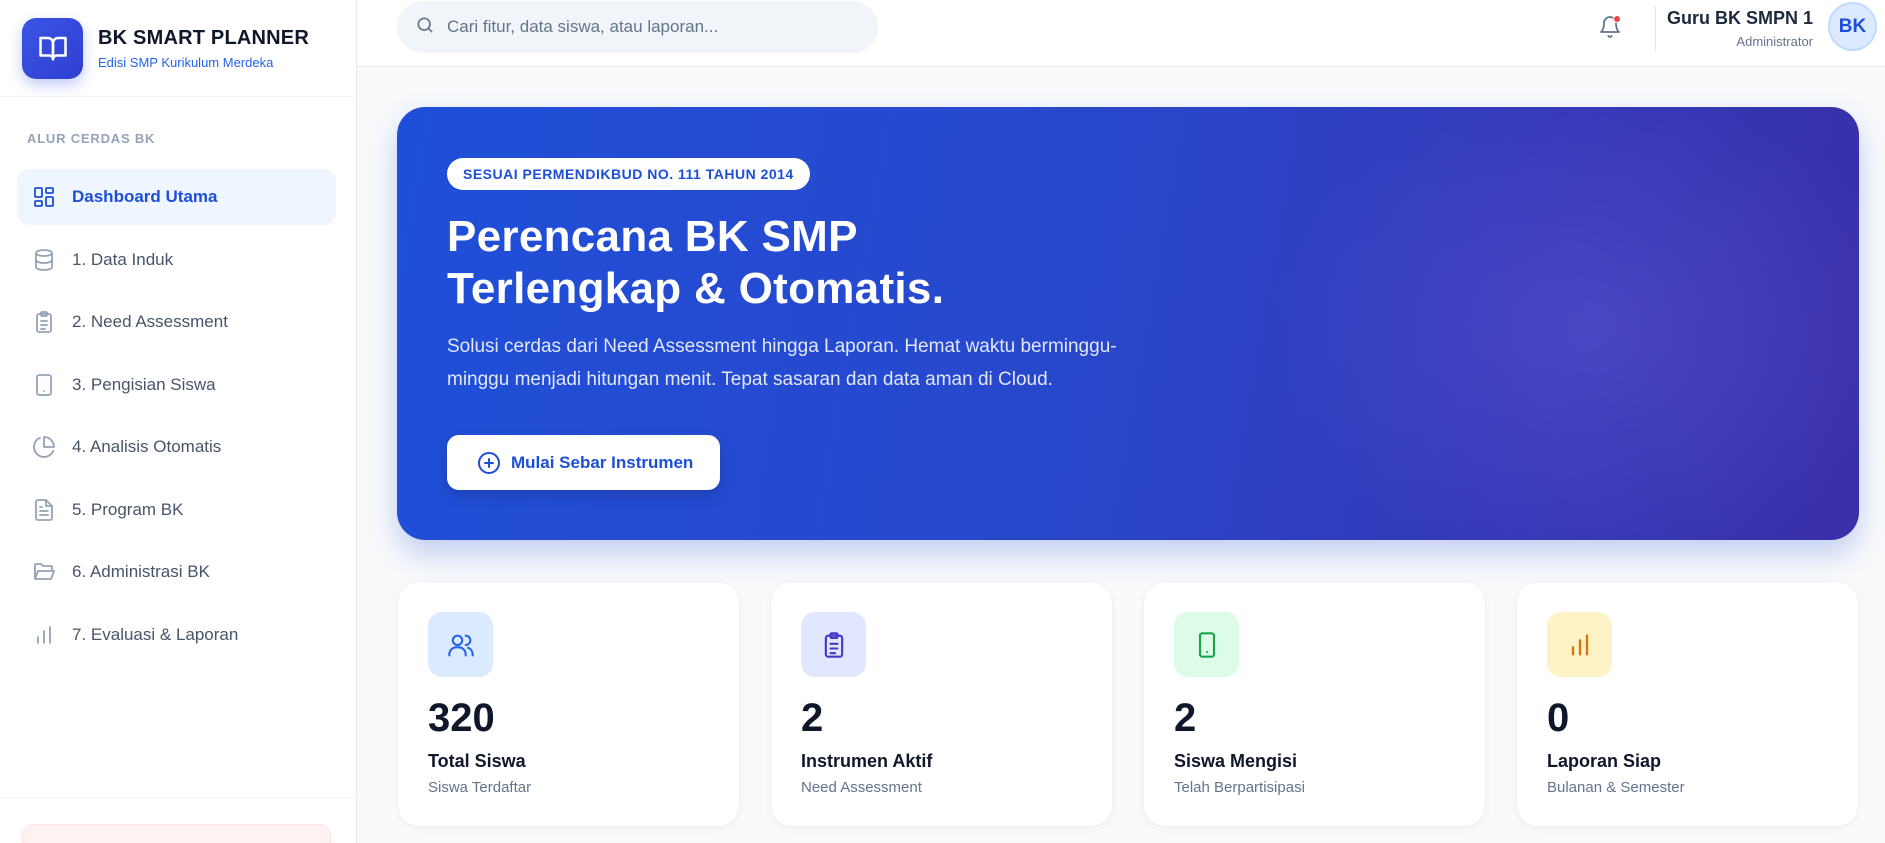 Image resolution: width=1885 pixels, height=843 pixels. What do you see at coordinates (941, 704) in the screenshot?
I see `stat-card-instrumen-aktif: 2 Instrumen Aktif Need Assessment` at bounding box center [941, 704].